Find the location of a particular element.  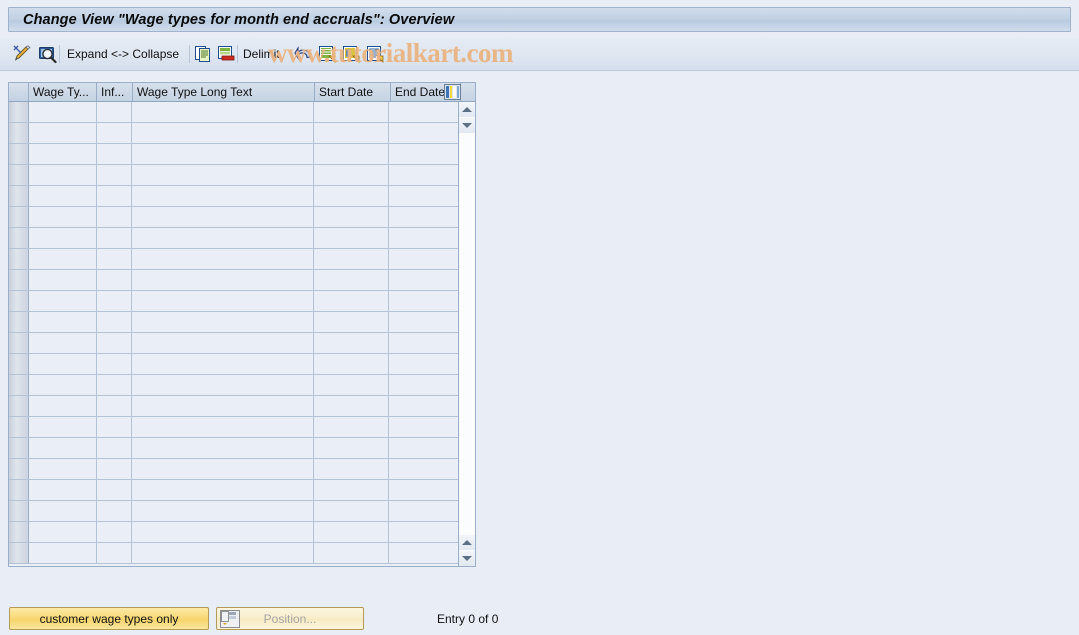

table-vertical-scrollbar is located at coordinates (466, 334).